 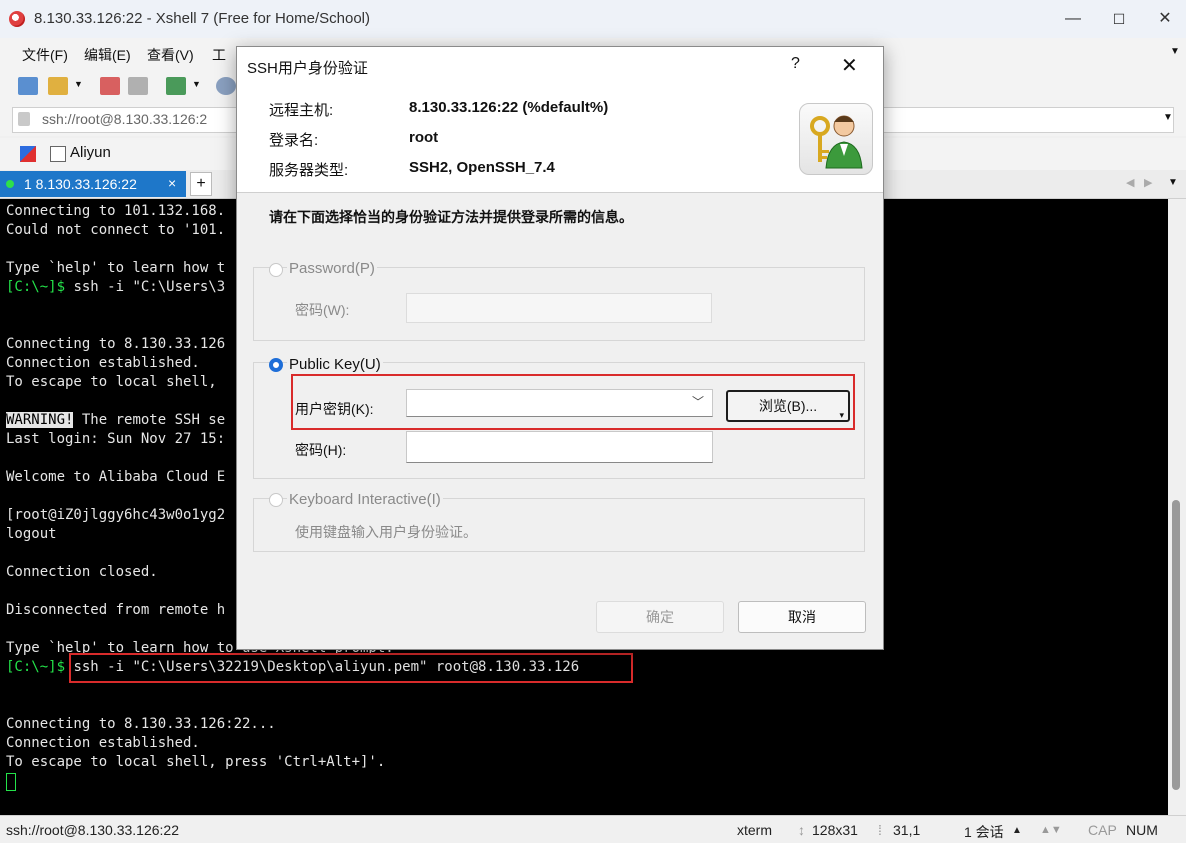 What do you see at coordinates (111, 382) in the screenshot?
I see `terminal-line: To escape to local shell,` at bounding box center [111, 382].